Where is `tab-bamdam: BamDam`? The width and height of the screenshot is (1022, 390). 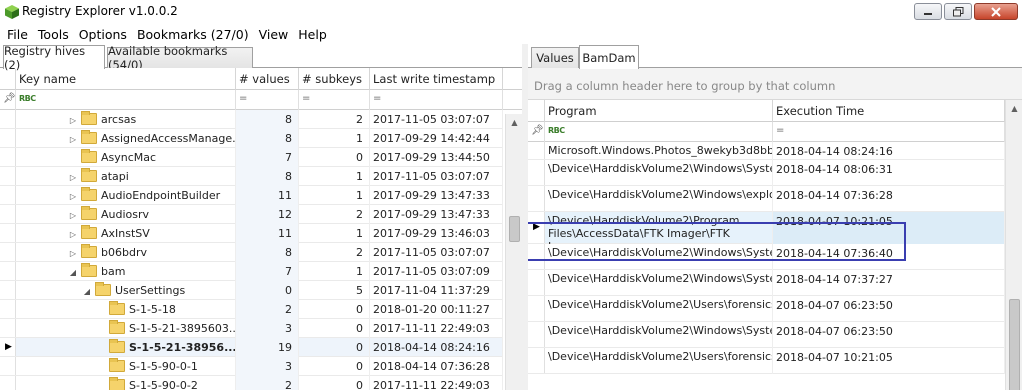 tab-bamdam: BamDam is located at coordinates (609, 57).